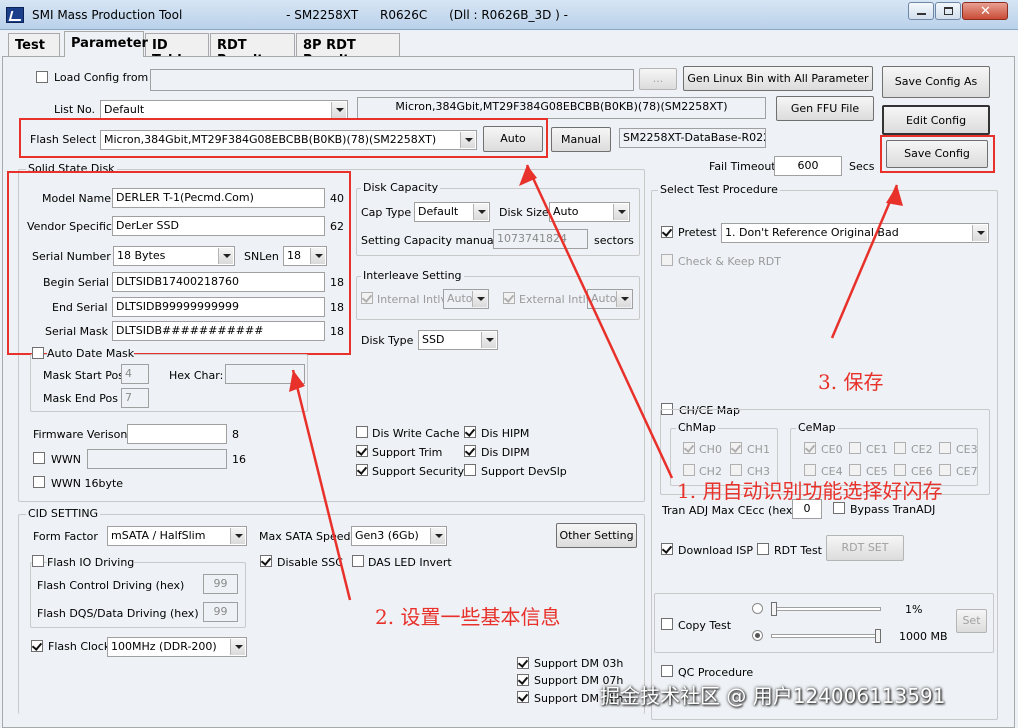  I want to click on arrow-save-config, so click(864, 261).